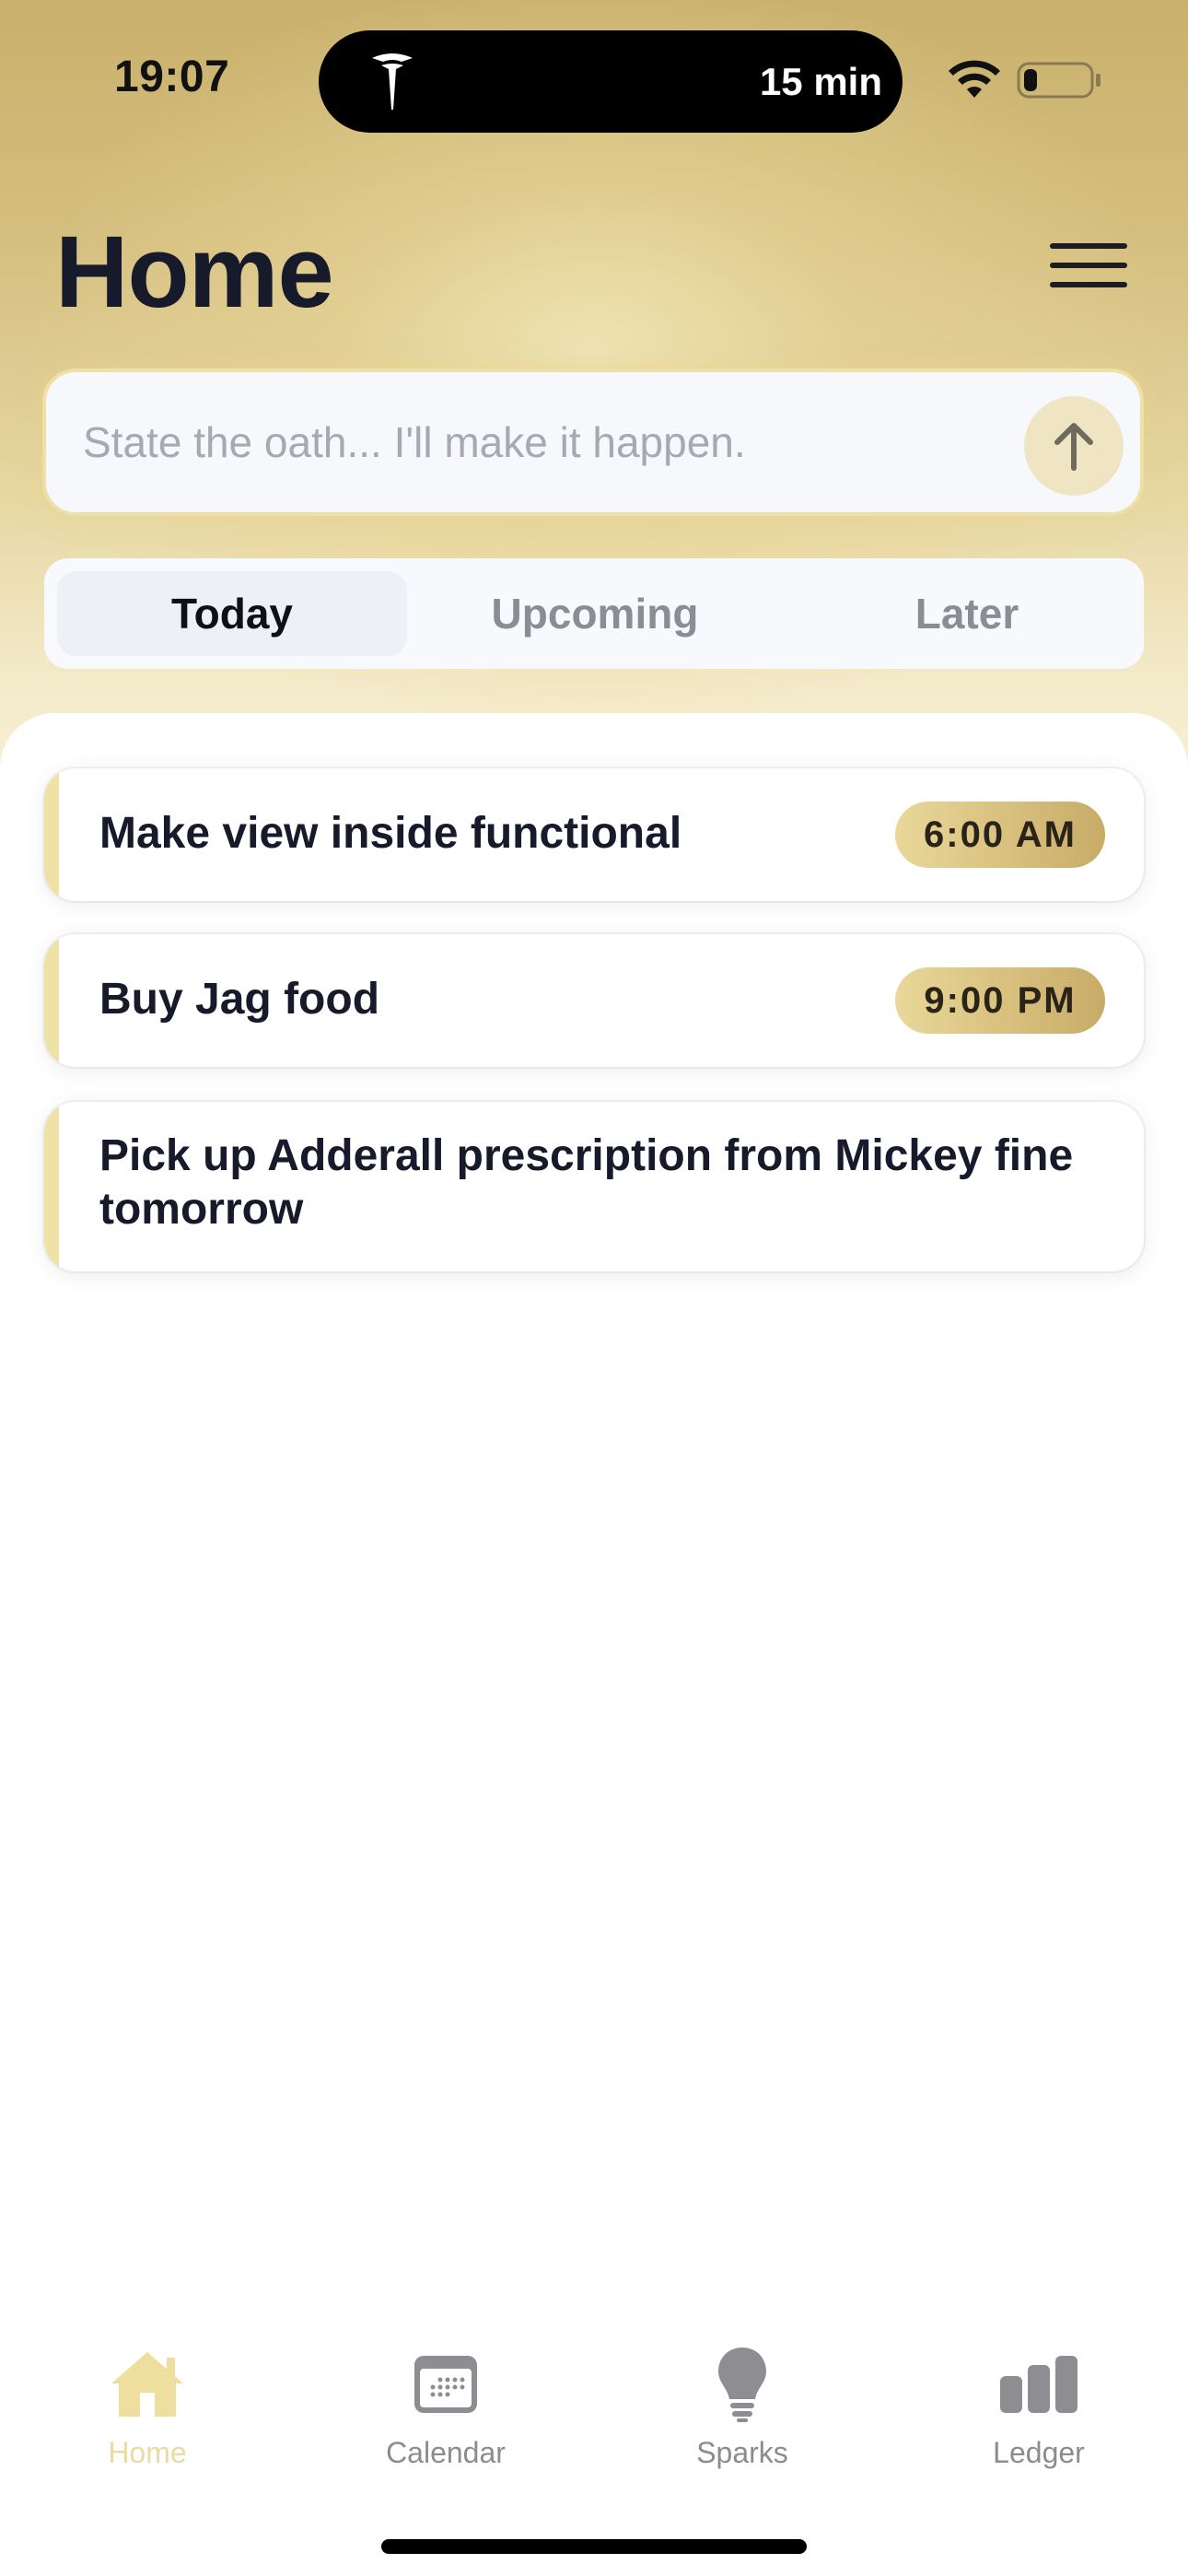  I want to click on task-card: Make view inside functional 6:00 AM, so click(594, 834).